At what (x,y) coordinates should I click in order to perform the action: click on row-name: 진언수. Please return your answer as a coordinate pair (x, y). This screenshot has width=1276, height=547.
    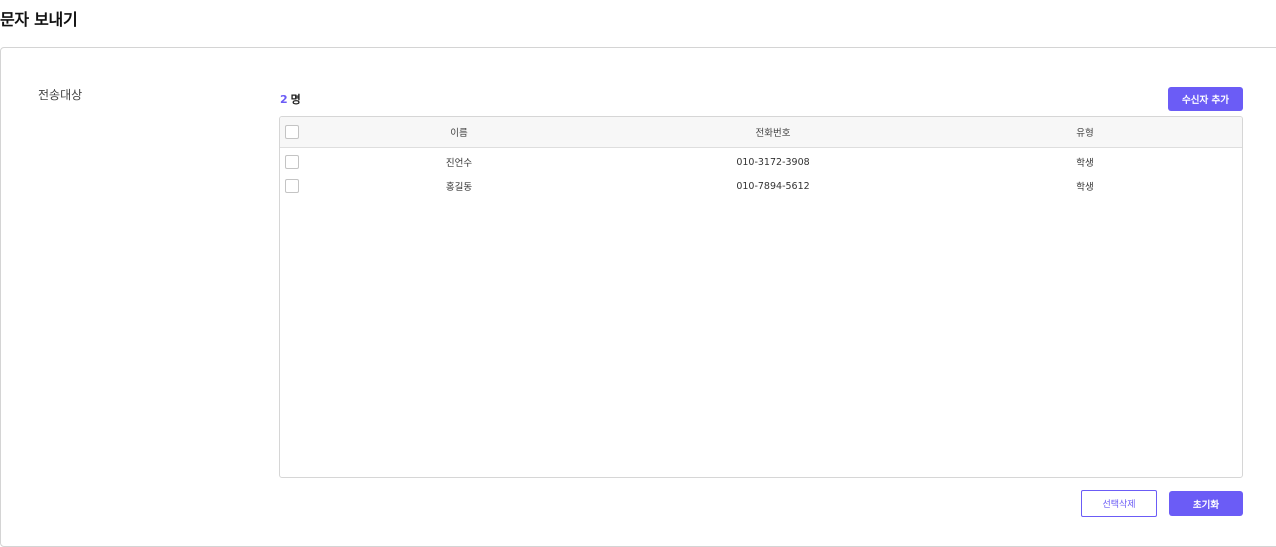
    Looking at the image, I should click on (459, 163).